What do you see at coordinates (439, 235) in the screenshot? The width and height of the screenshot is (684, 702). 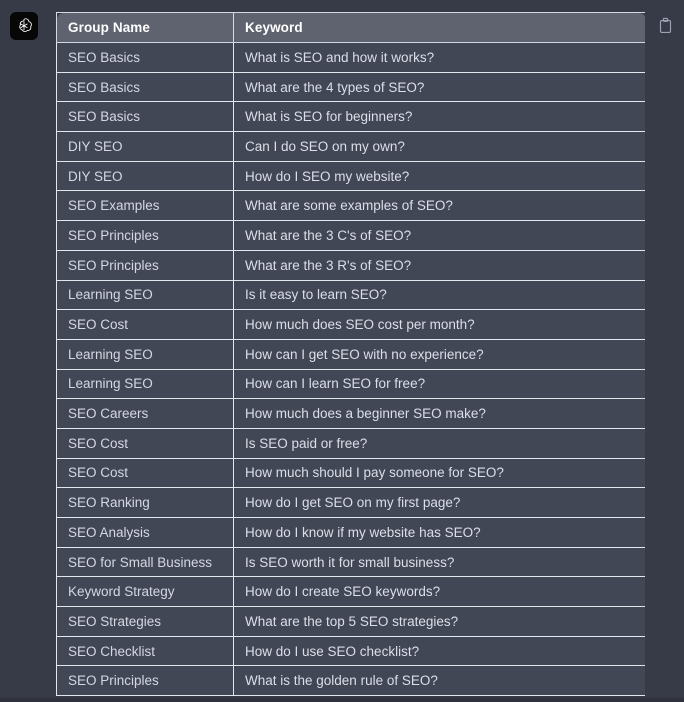 I see `cell-keyword: What are the 3 C's of SEO?` at bounding box center [439, 235].